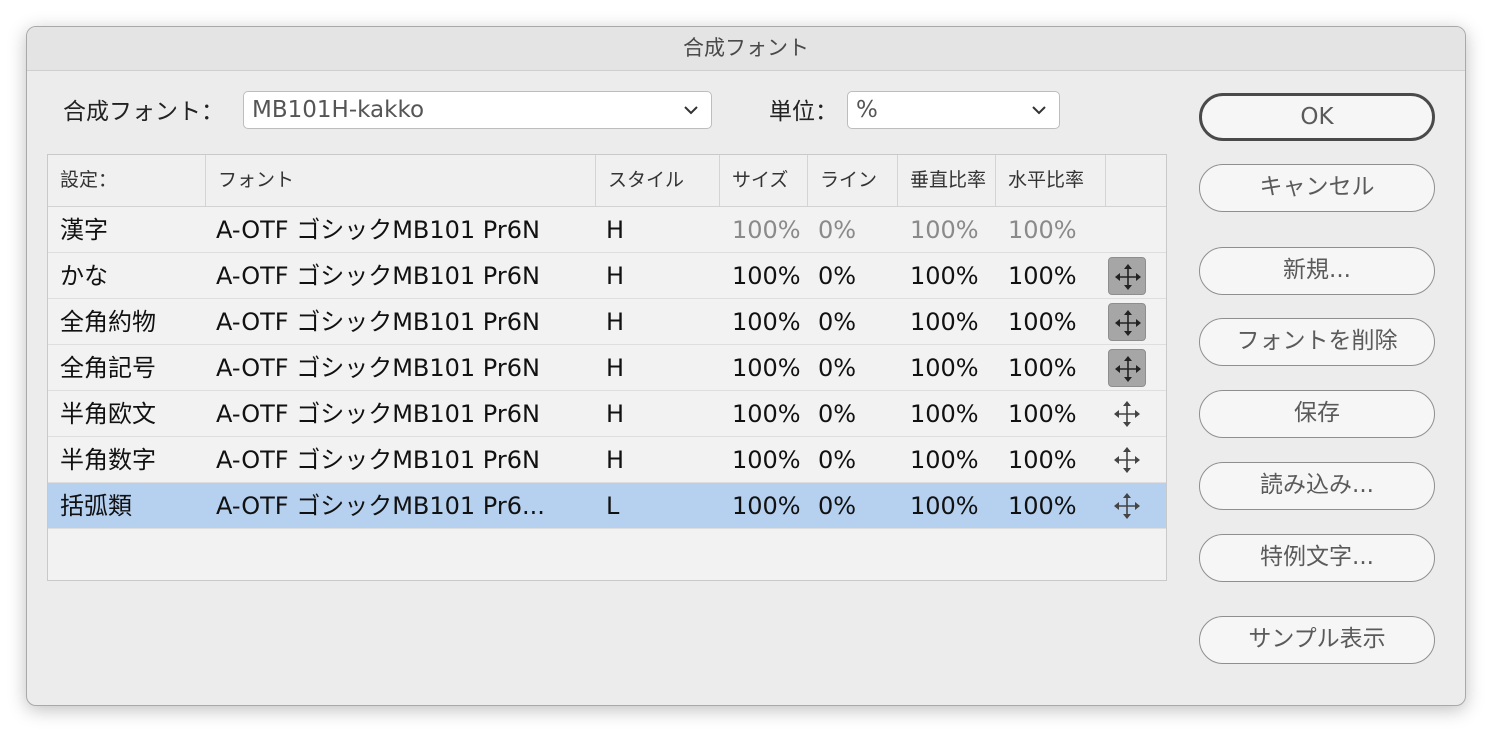  Describe the element at coordinates (143, 112) in the screenshot. I see `composite-font-label: 合成フォント：` at that location.